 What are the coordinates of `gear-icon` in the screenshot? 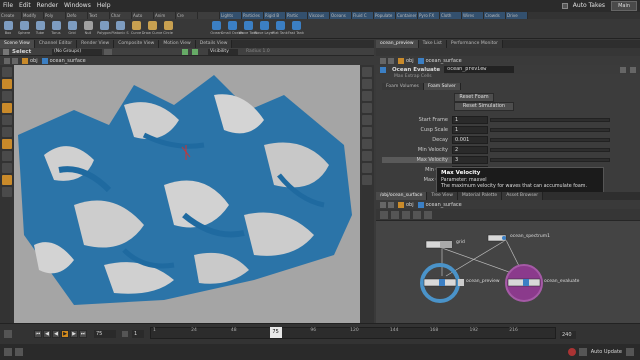 It's located at (623, 69).